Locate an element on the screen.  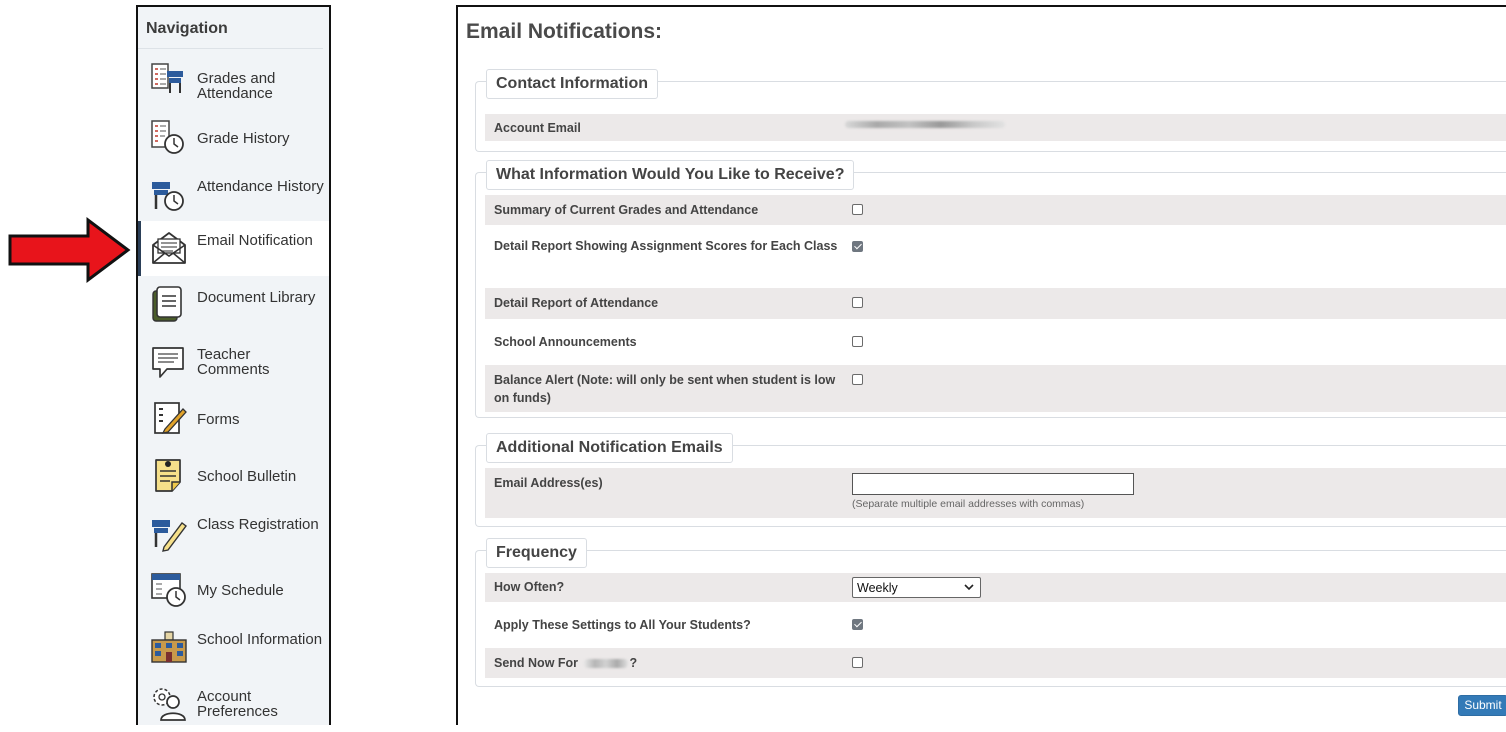
submit-button: Submit is located at coordinates (1482, 705).